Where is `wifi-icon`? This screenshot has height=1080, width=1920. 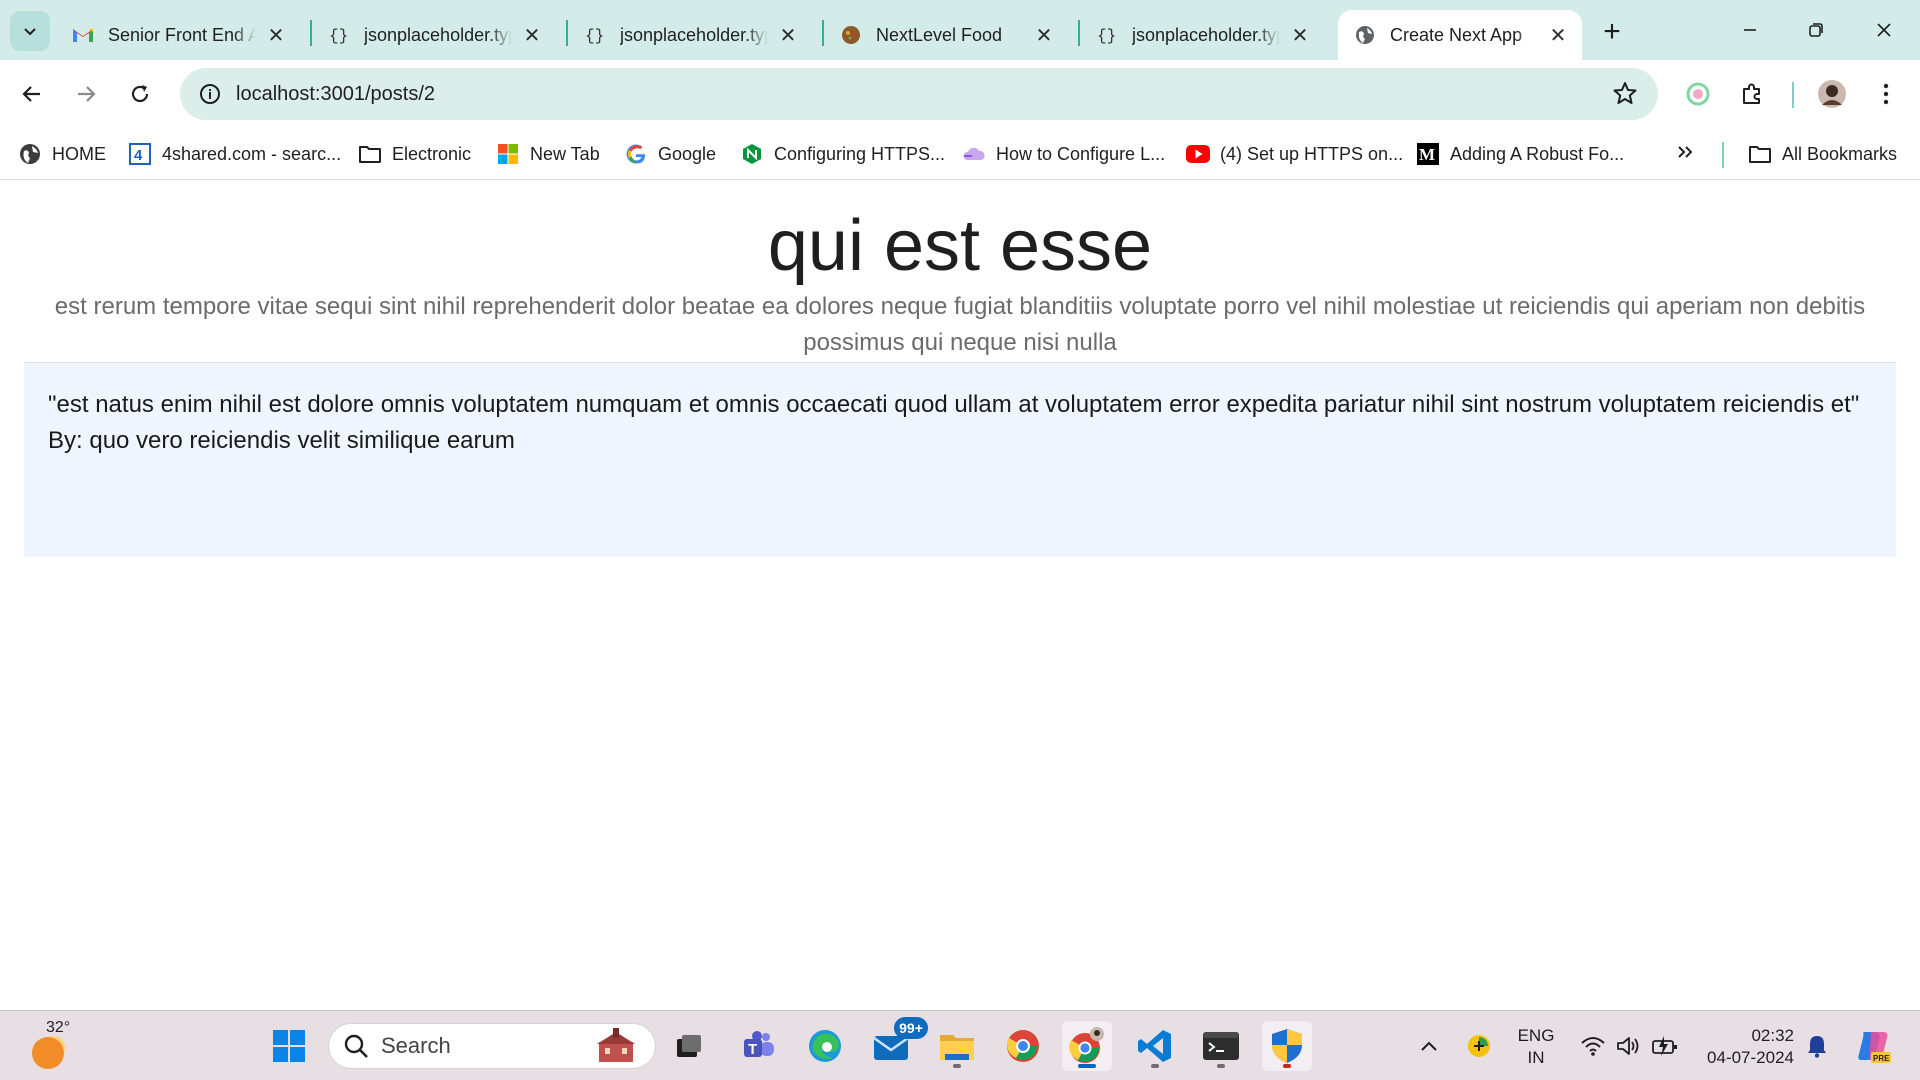
wifi-icon is located at coordinates (1593, 1046).